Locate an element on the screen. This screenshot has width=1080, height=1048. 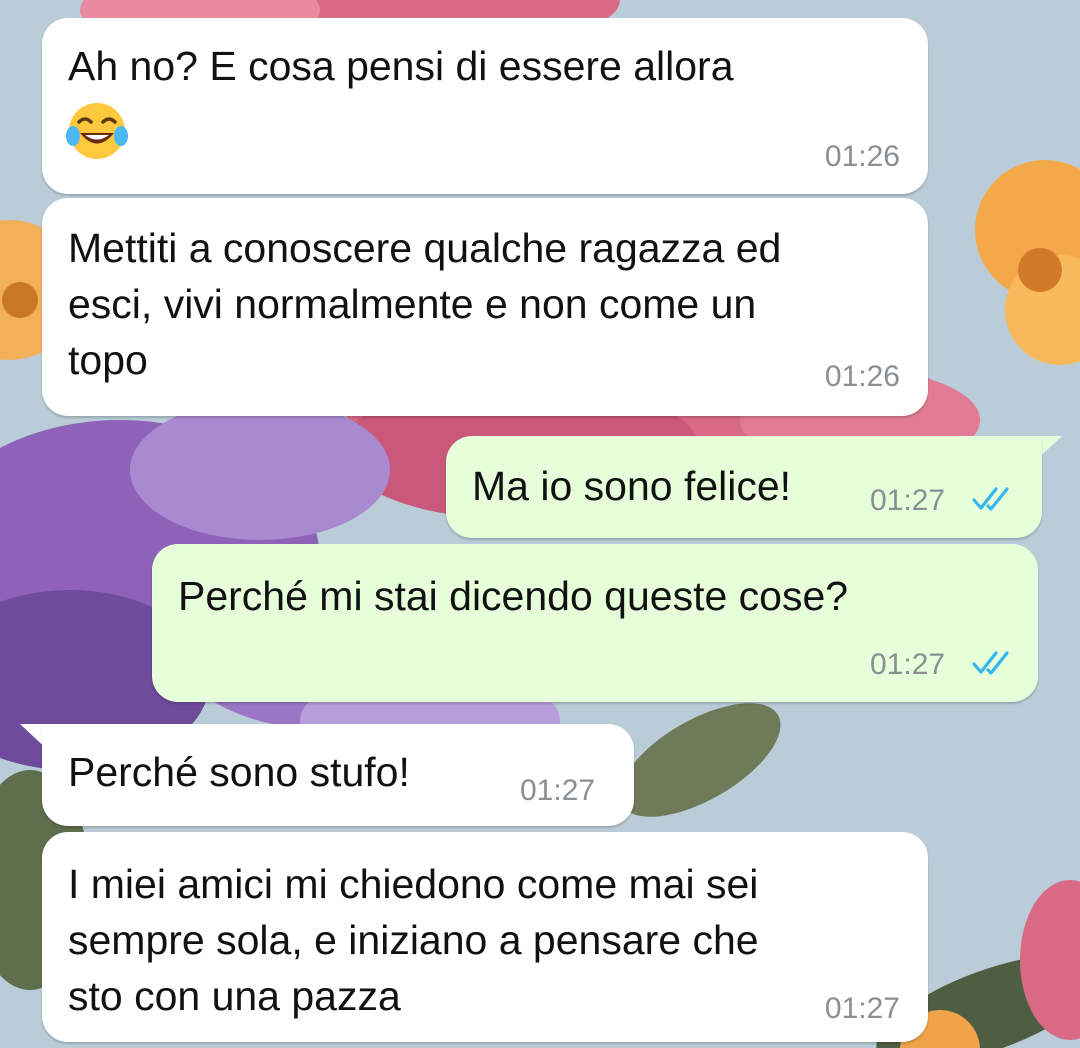
message-text: Ah no? E cosa pensi di essere allora is located at coordinates (401, 66).